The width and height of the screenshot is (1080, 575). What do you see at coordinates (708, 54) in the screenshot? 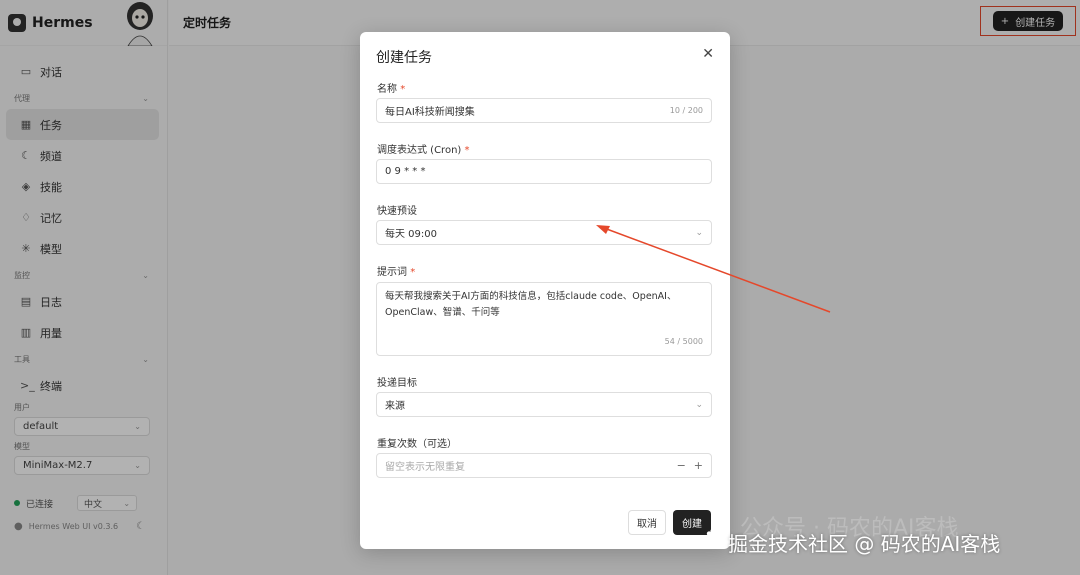
I see `close-icon: ✕` at bounding box center [708, 54].